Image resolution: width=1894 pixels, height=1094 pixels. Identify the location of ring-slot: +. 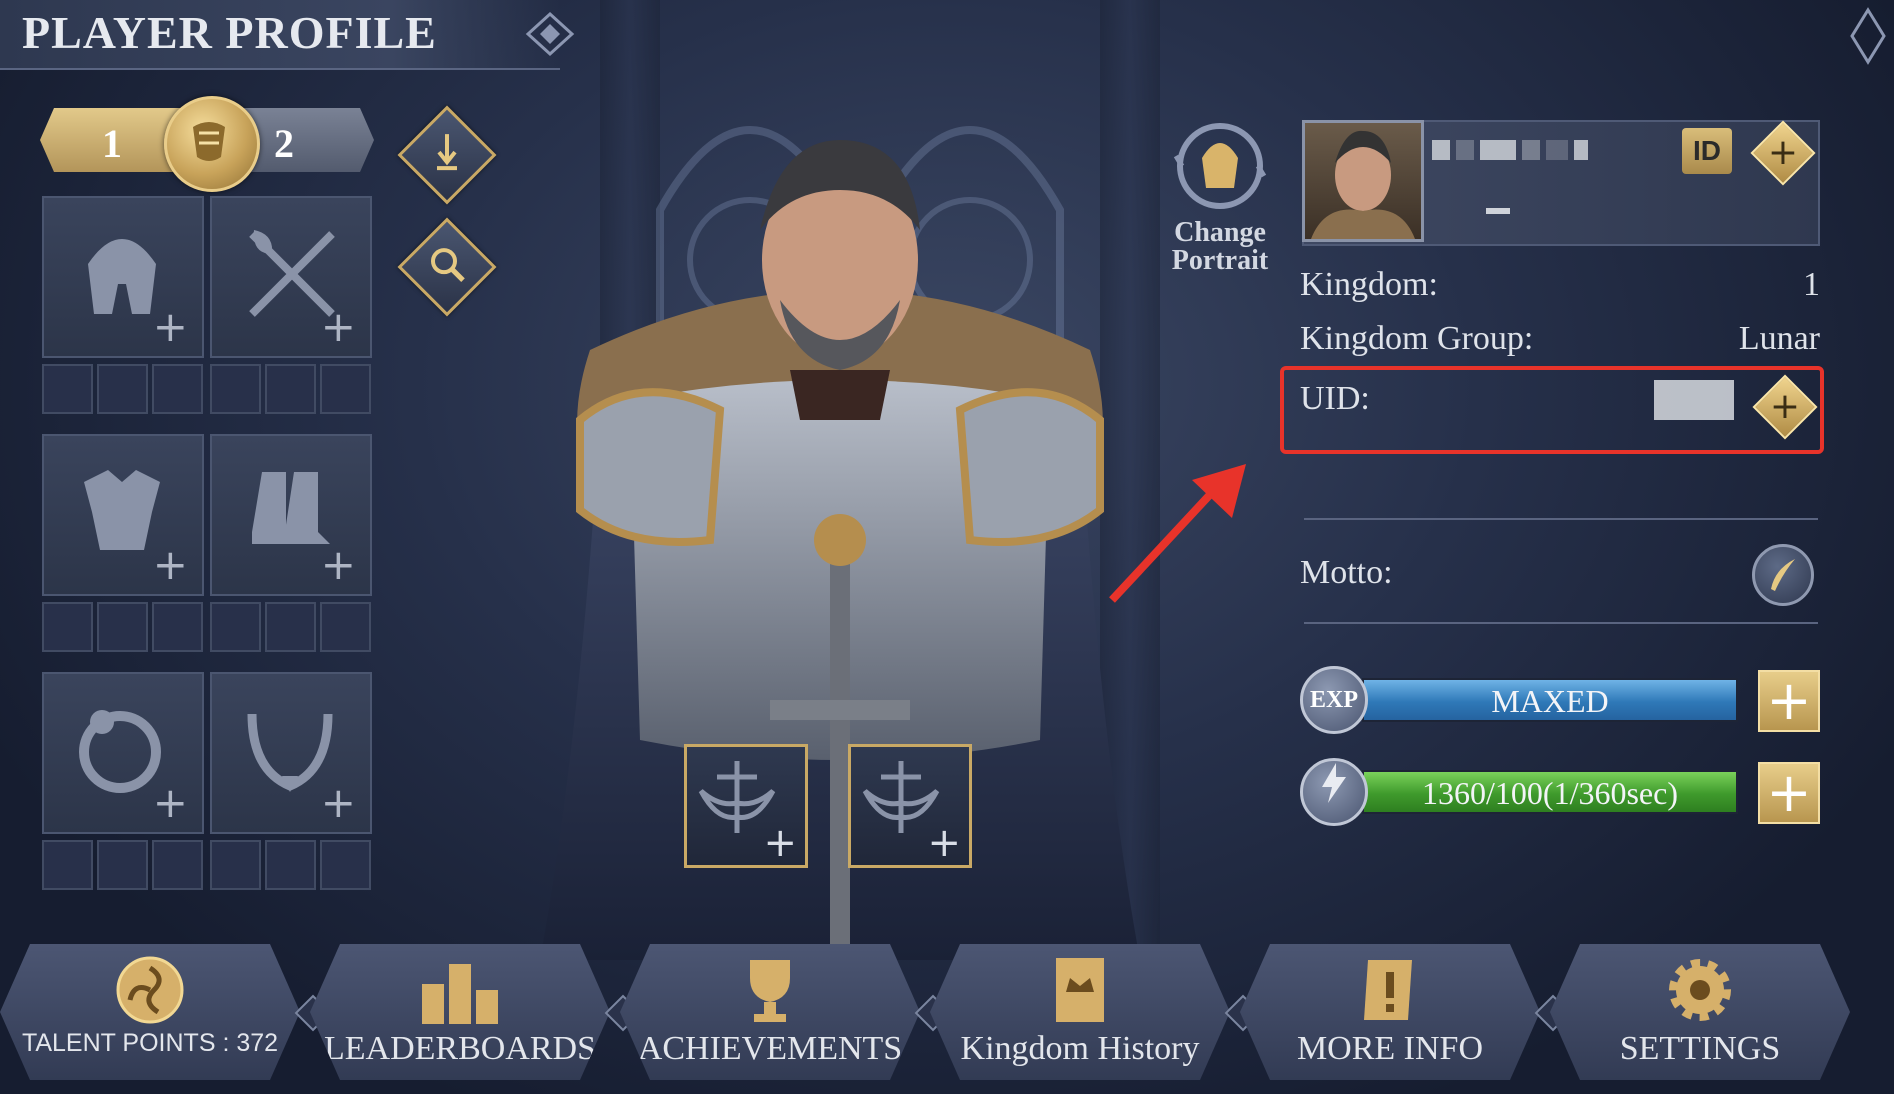
(123, 753).